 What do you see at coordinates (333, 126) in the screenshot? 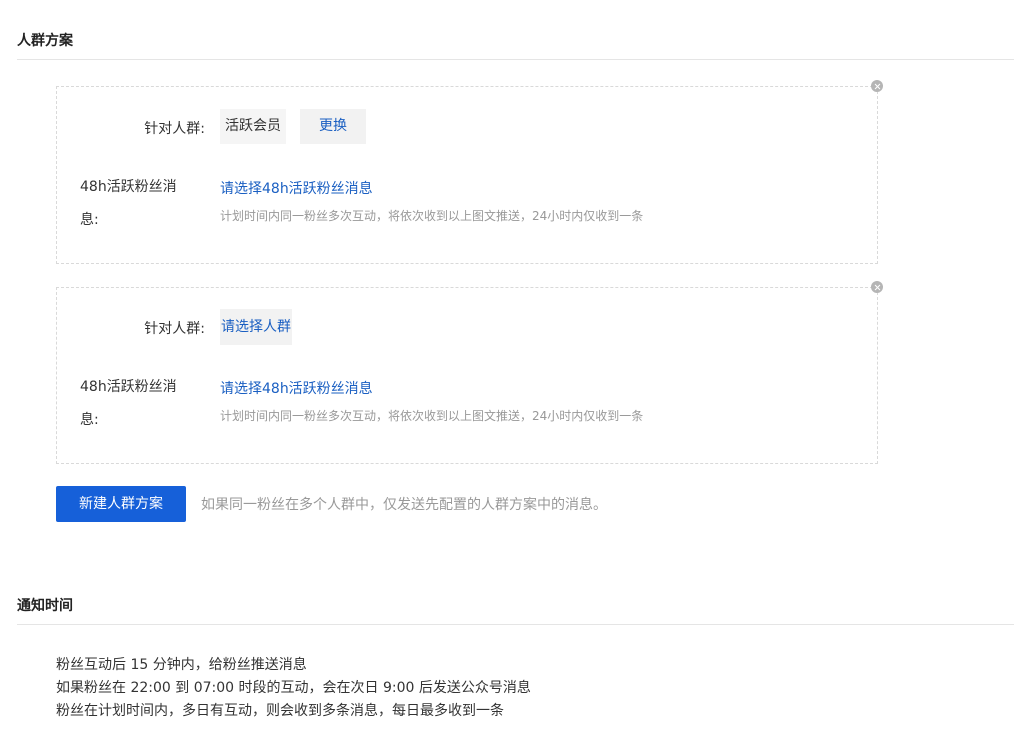
I see `change-audience-button: 更换` at bounding box center [333, 126].